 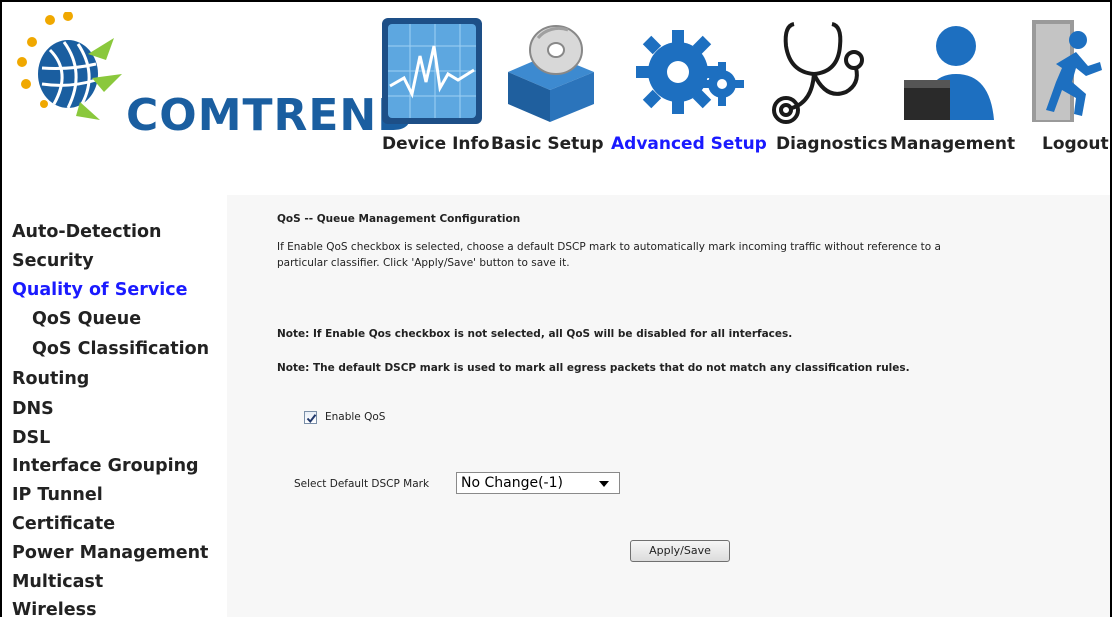 I want to click on advanced-setup-gears-icon, so click(x=689, y=71).